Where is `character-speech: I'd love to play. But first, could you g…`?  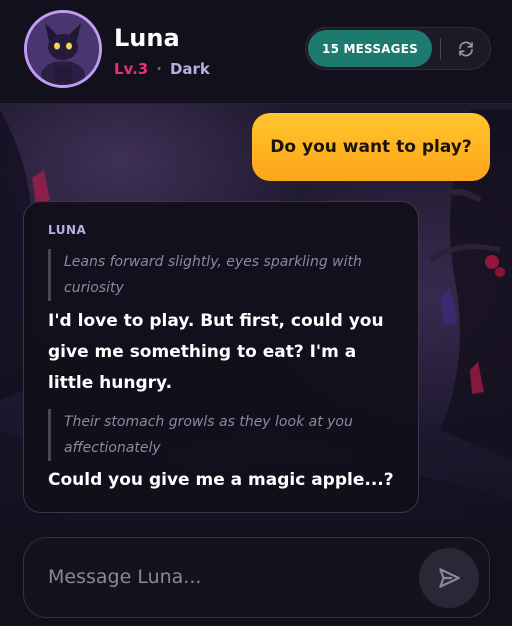
character-speech: I'd love to play. But first, could you g… is located at coordinates (216, 352).